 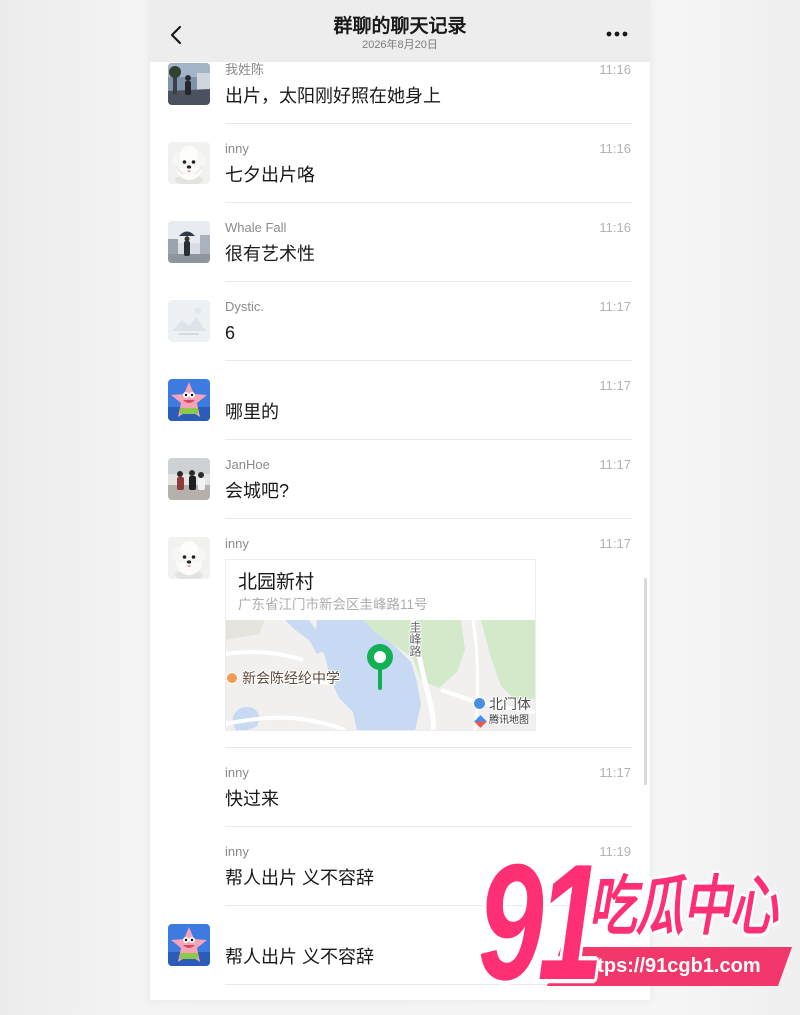 I want to click on map-preview: 圭峰路 新会陈经纶中学 北门体 腾讯地图, so click(x=380, y=675).